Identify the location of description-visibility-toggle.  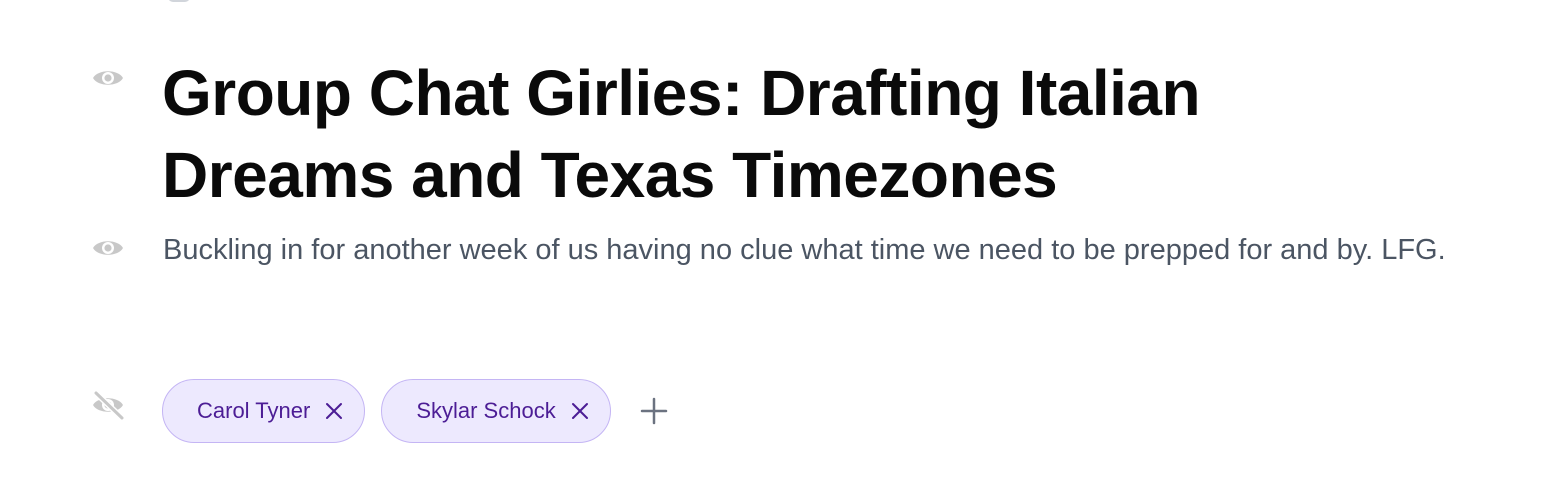
(108, 248).